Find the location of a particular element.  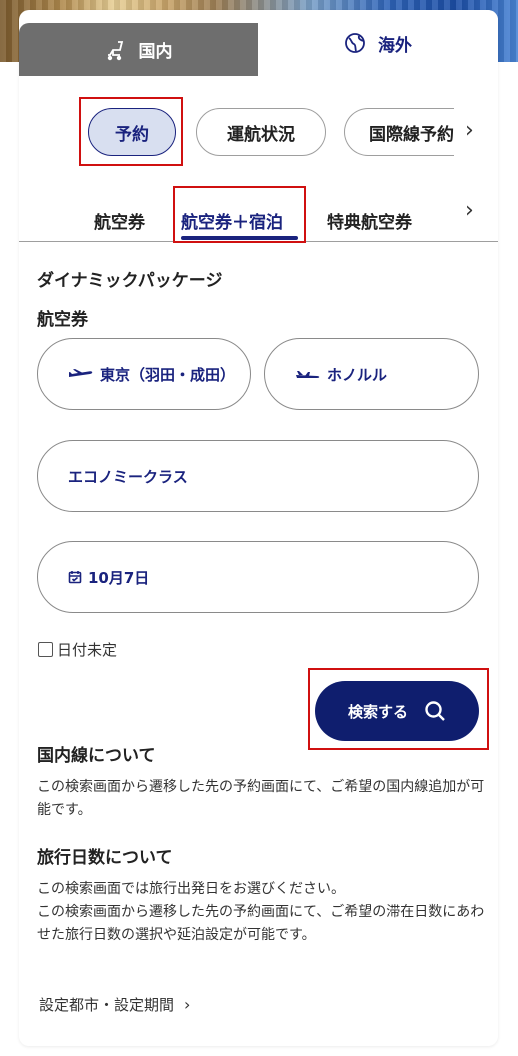

subtabs-scroll-right-icon: › is located at coordinates (469, 210).